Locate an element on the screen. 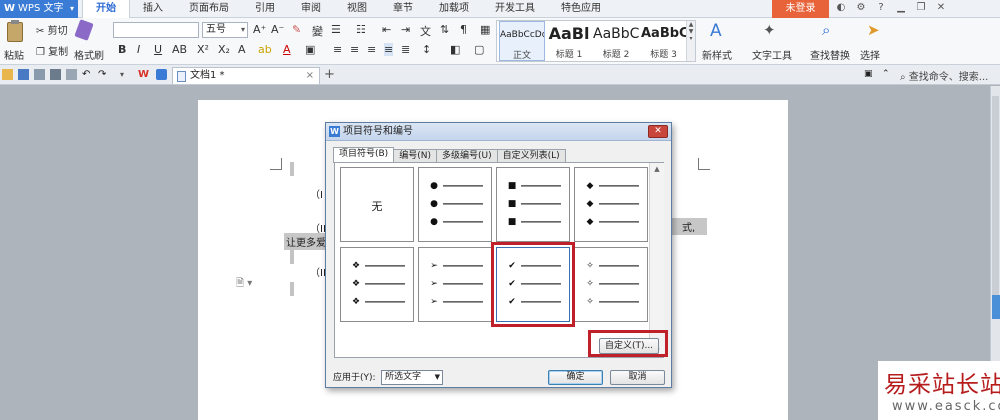  tab-review: 审阅 is located at coordinates (311, 9).